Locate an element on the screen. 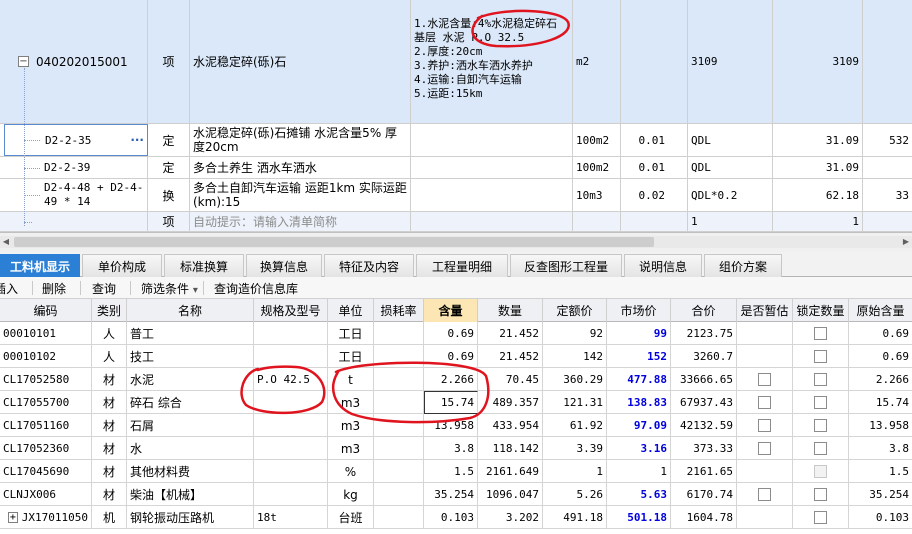 Image resolution: width=912 pixels, height=534 pixels. col-quantity: 数量 is located at coordinates (510, 310).